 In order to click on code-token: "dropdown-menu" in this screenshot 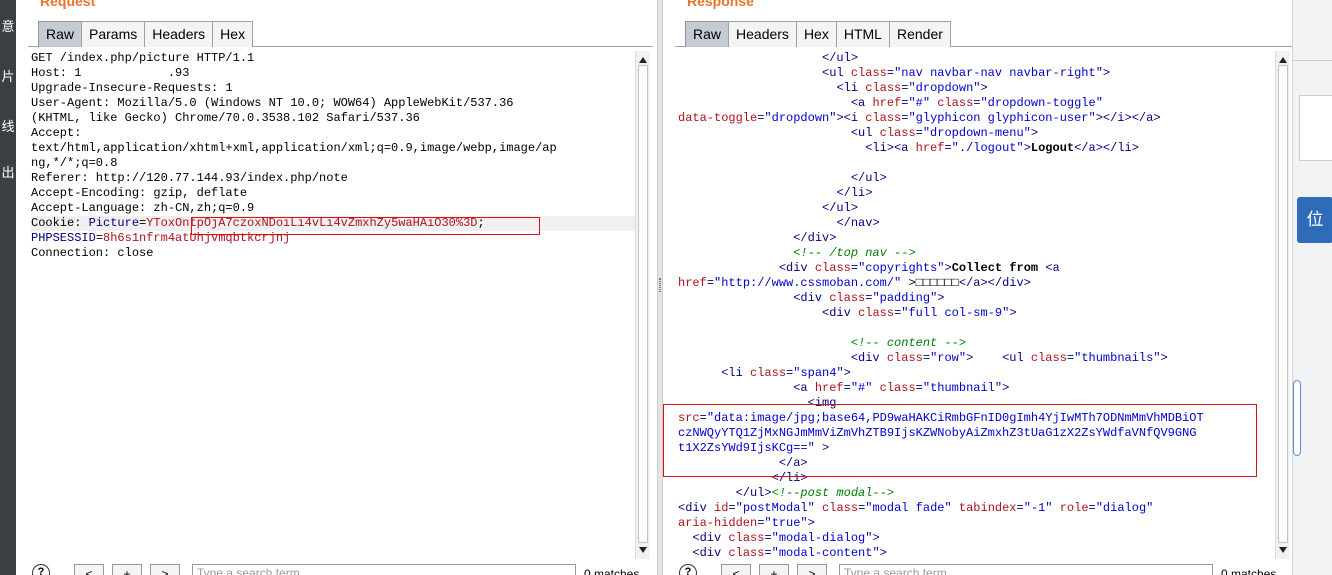, I will do `click(976, 133)`.